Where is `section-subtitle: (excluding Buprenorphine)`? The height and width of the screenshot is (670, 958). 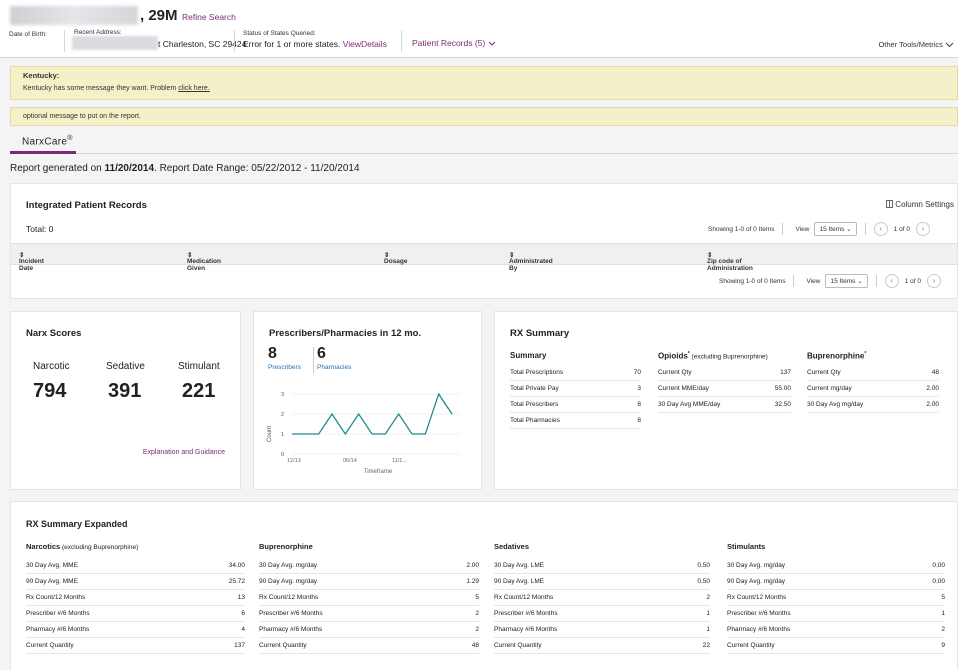
section-subtitle: (excluding Buprenorphine) is located at coordinates (99, 547).